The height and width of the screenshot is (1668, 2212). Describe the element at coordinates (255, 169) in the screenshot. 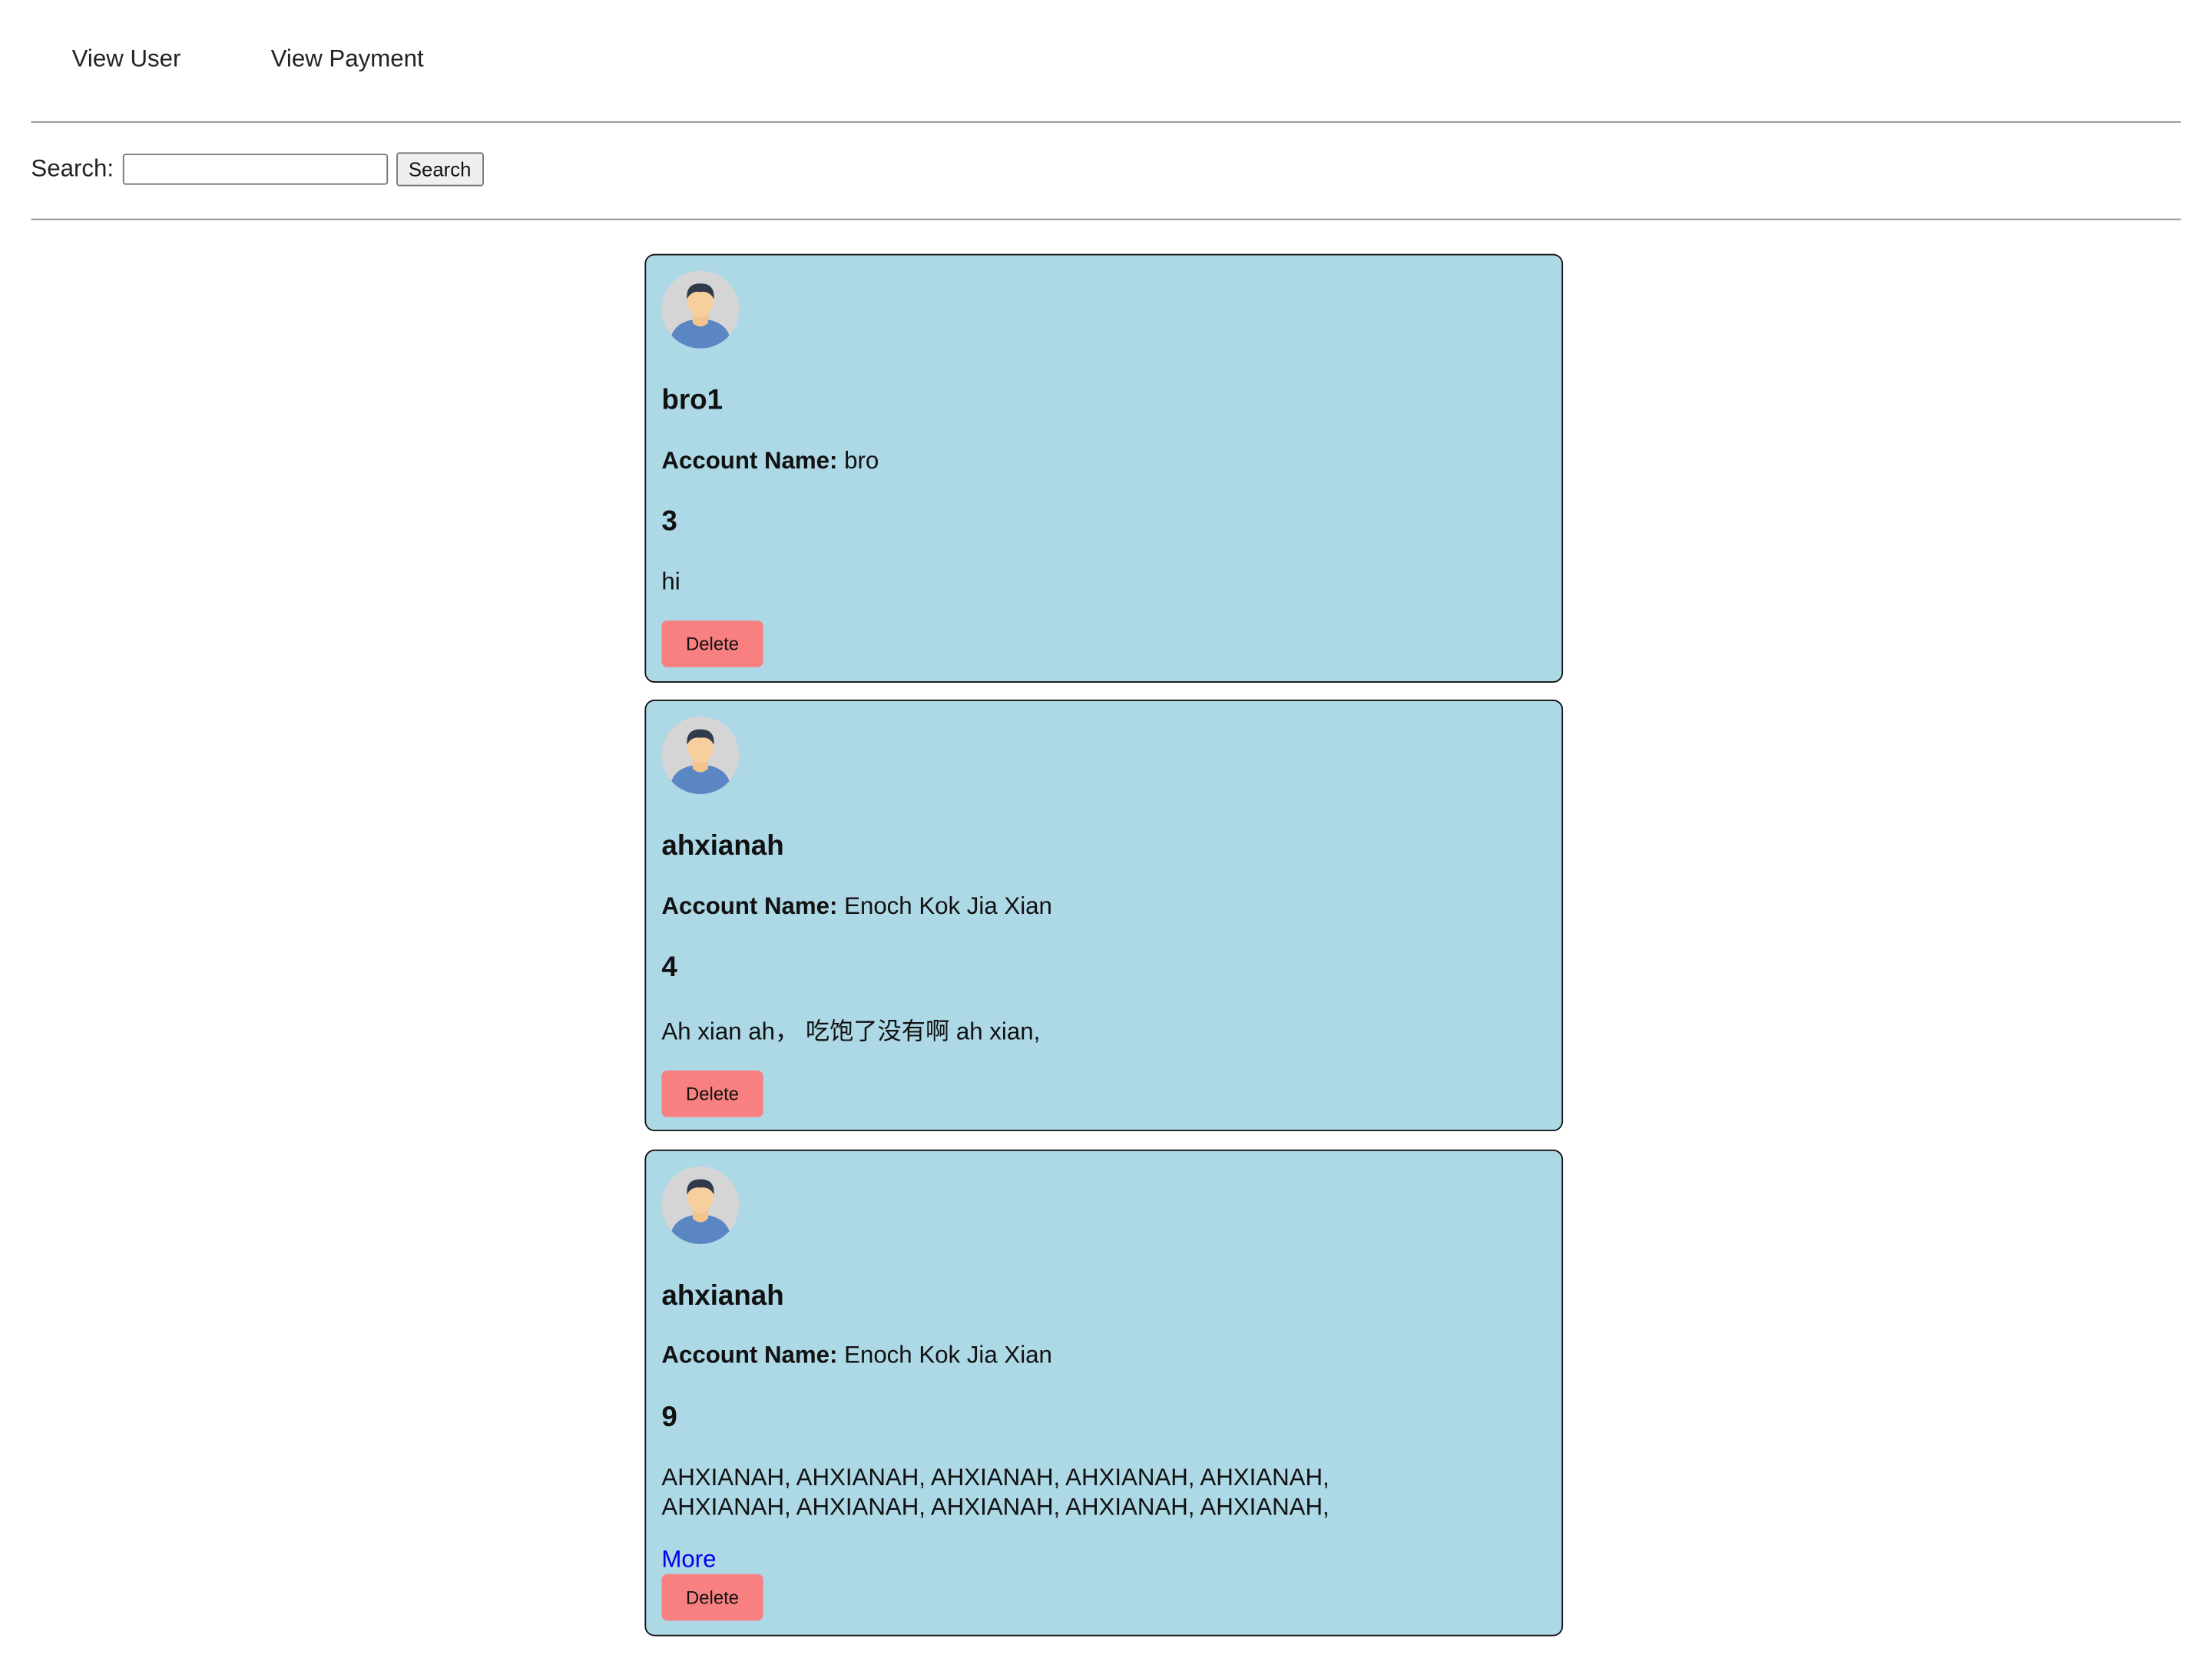

I see `search-input` at that location.